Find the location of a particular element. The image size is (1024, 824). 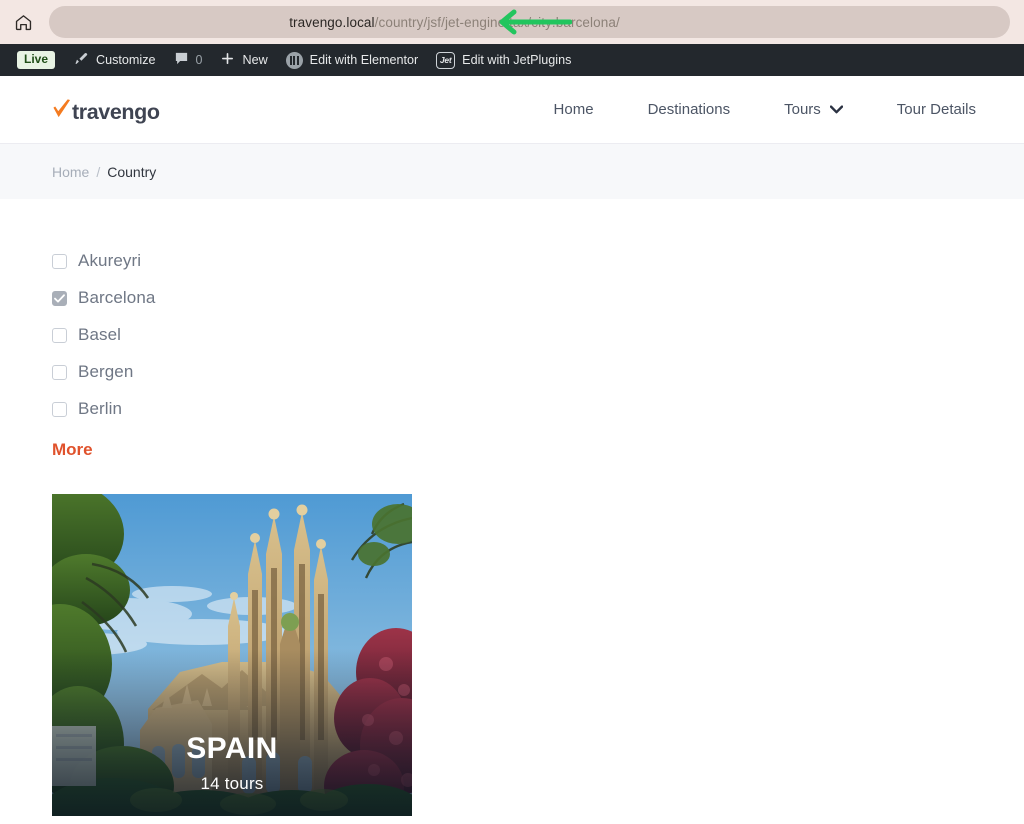

adminbar-comments: 0 is located at coordinates (188, 60).